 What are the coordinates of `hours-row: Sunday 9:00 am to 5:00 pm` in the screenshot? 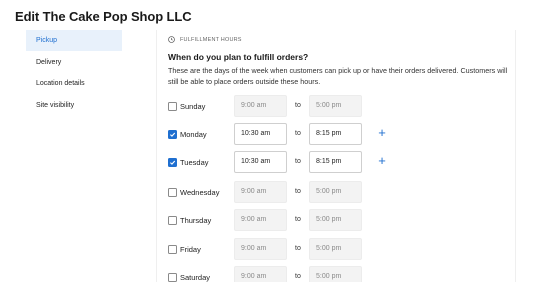 It's located at (283, 106).